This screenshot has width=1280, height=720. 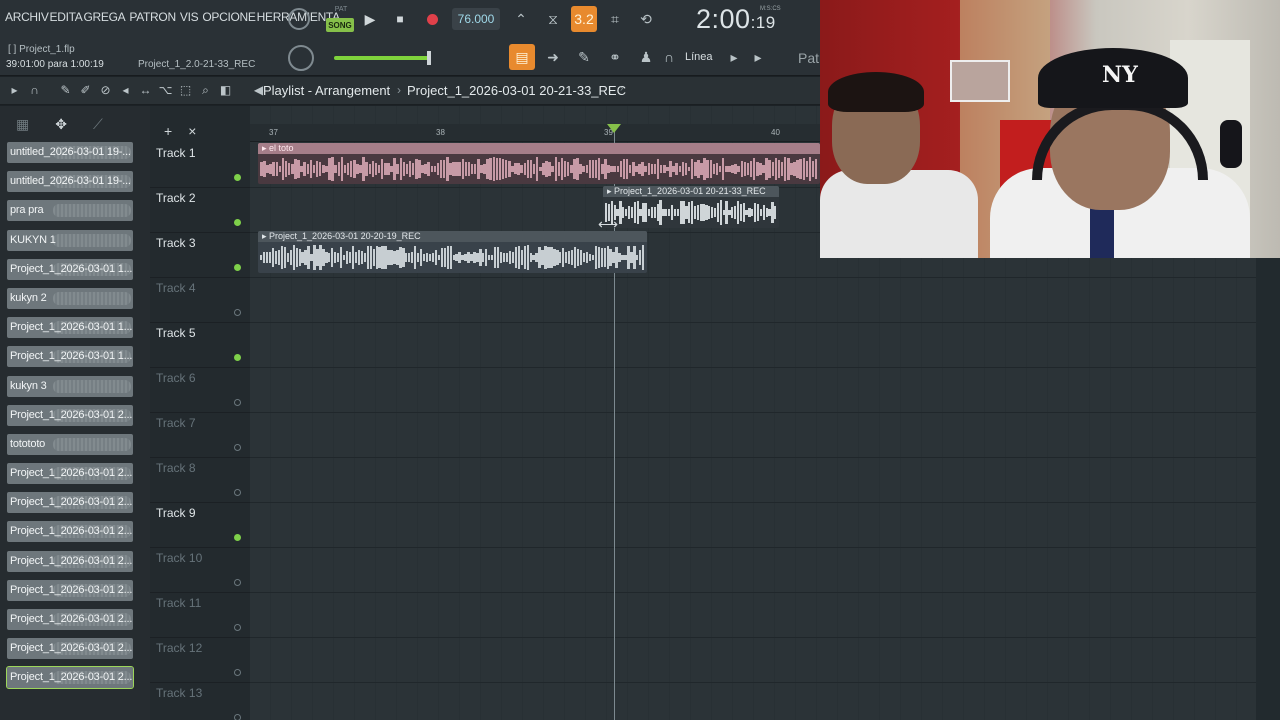 I want to click on track-header: Track 3, so click(x=200, y=255).